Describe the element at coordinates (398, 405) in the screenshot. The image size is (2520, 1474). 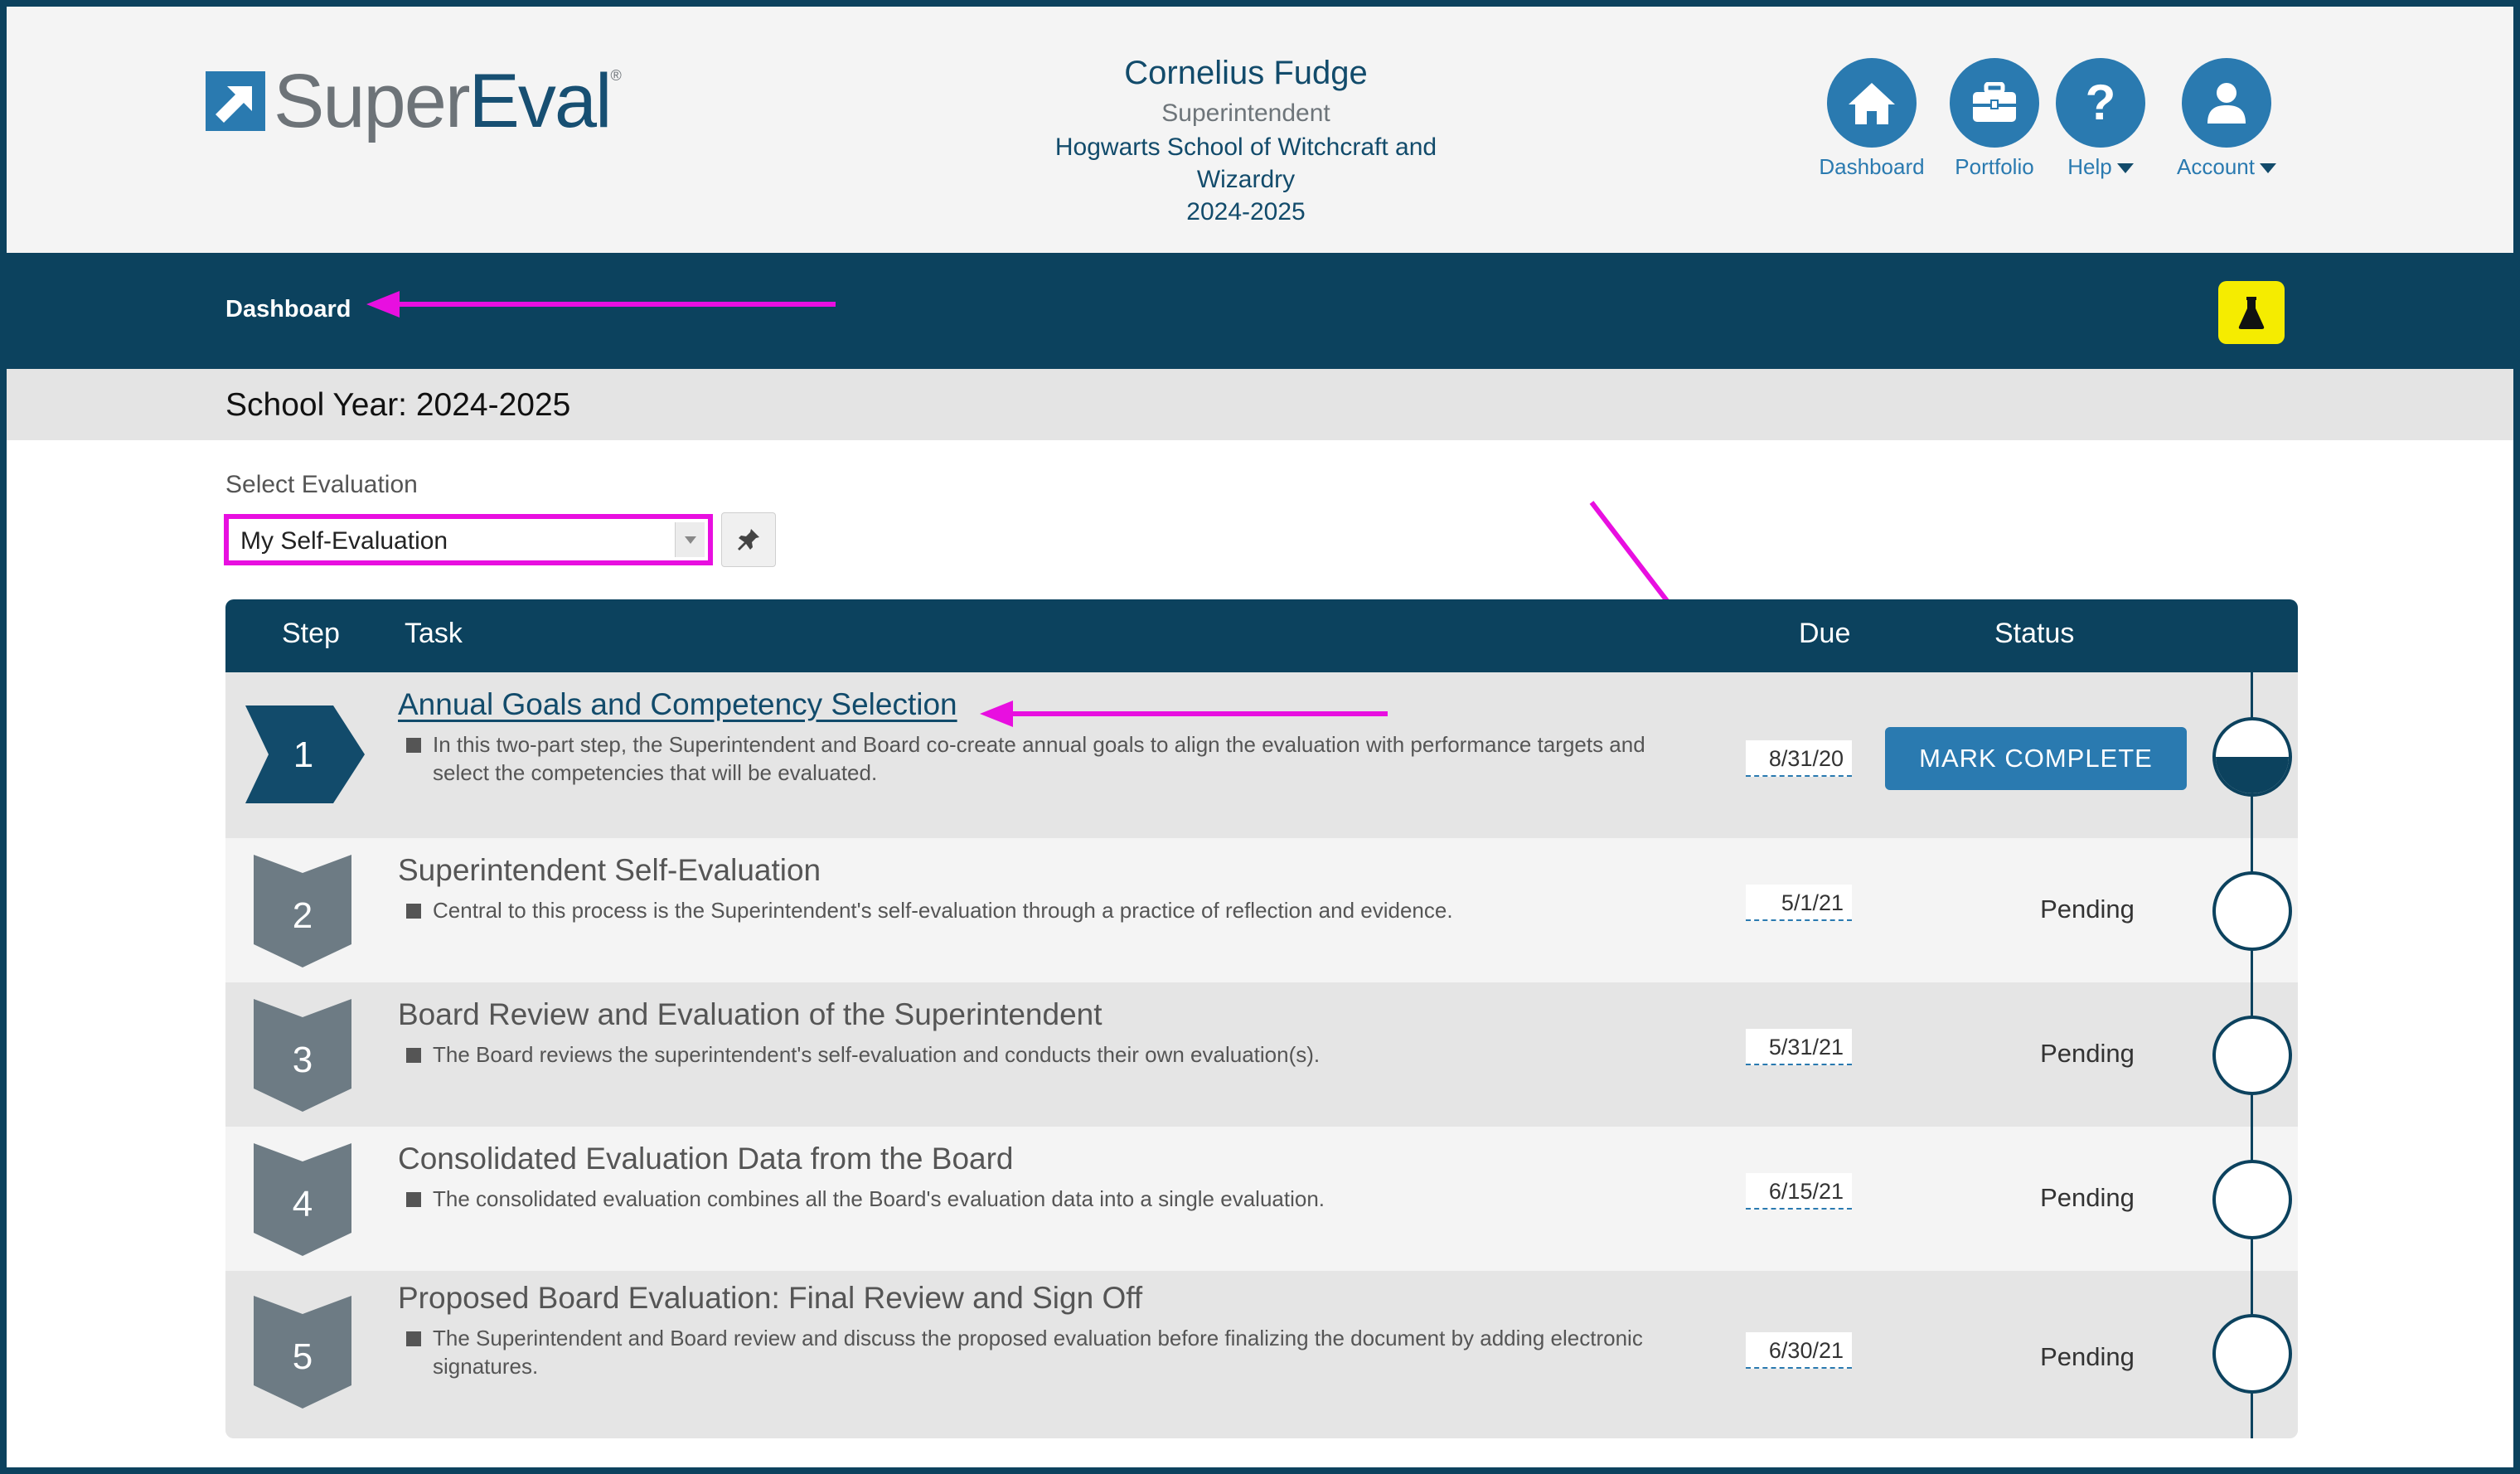
I see `school-year-label: School Year: 2024-2025` at that location.